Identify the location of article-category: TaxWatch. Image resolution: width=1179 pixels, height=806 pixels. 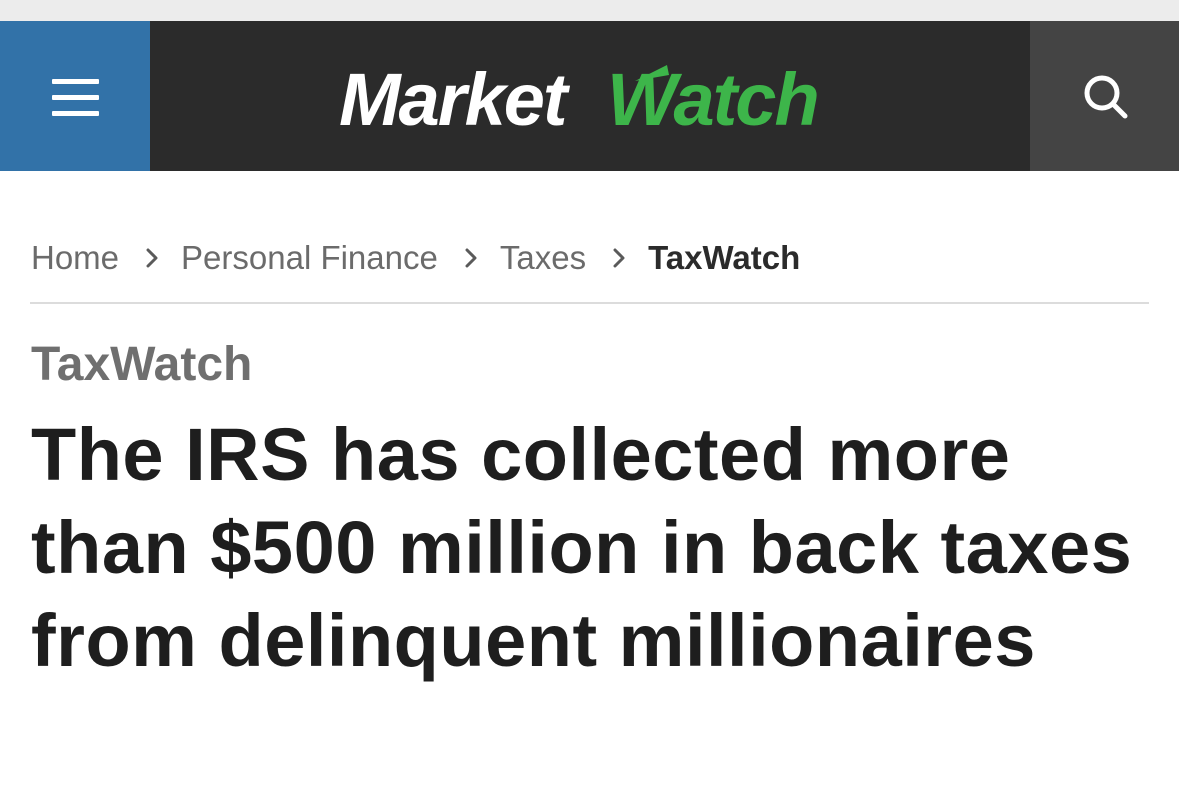
(141, 364).